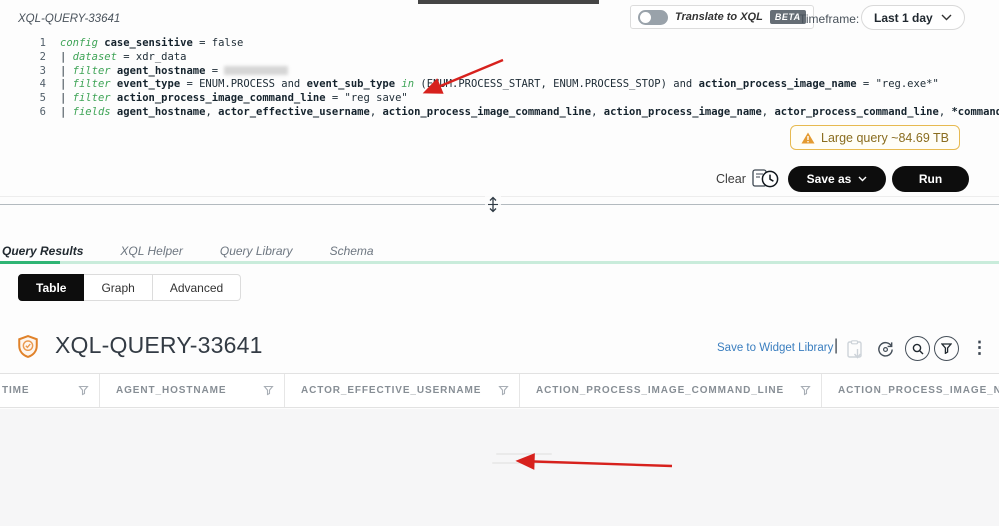  I want to click on run-label: Run, so click(930, 179).